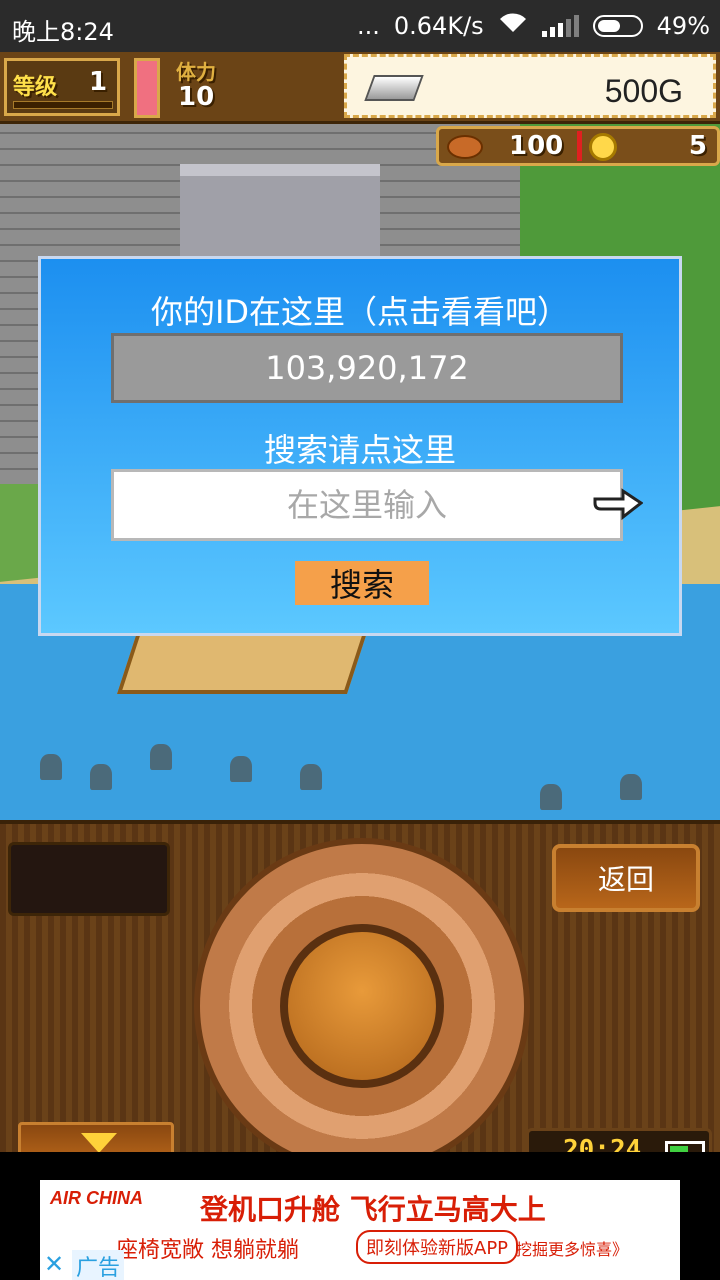  I want to click on ad-headline: 登机口升舱 飞行立马高大上, so click(373, 1209).